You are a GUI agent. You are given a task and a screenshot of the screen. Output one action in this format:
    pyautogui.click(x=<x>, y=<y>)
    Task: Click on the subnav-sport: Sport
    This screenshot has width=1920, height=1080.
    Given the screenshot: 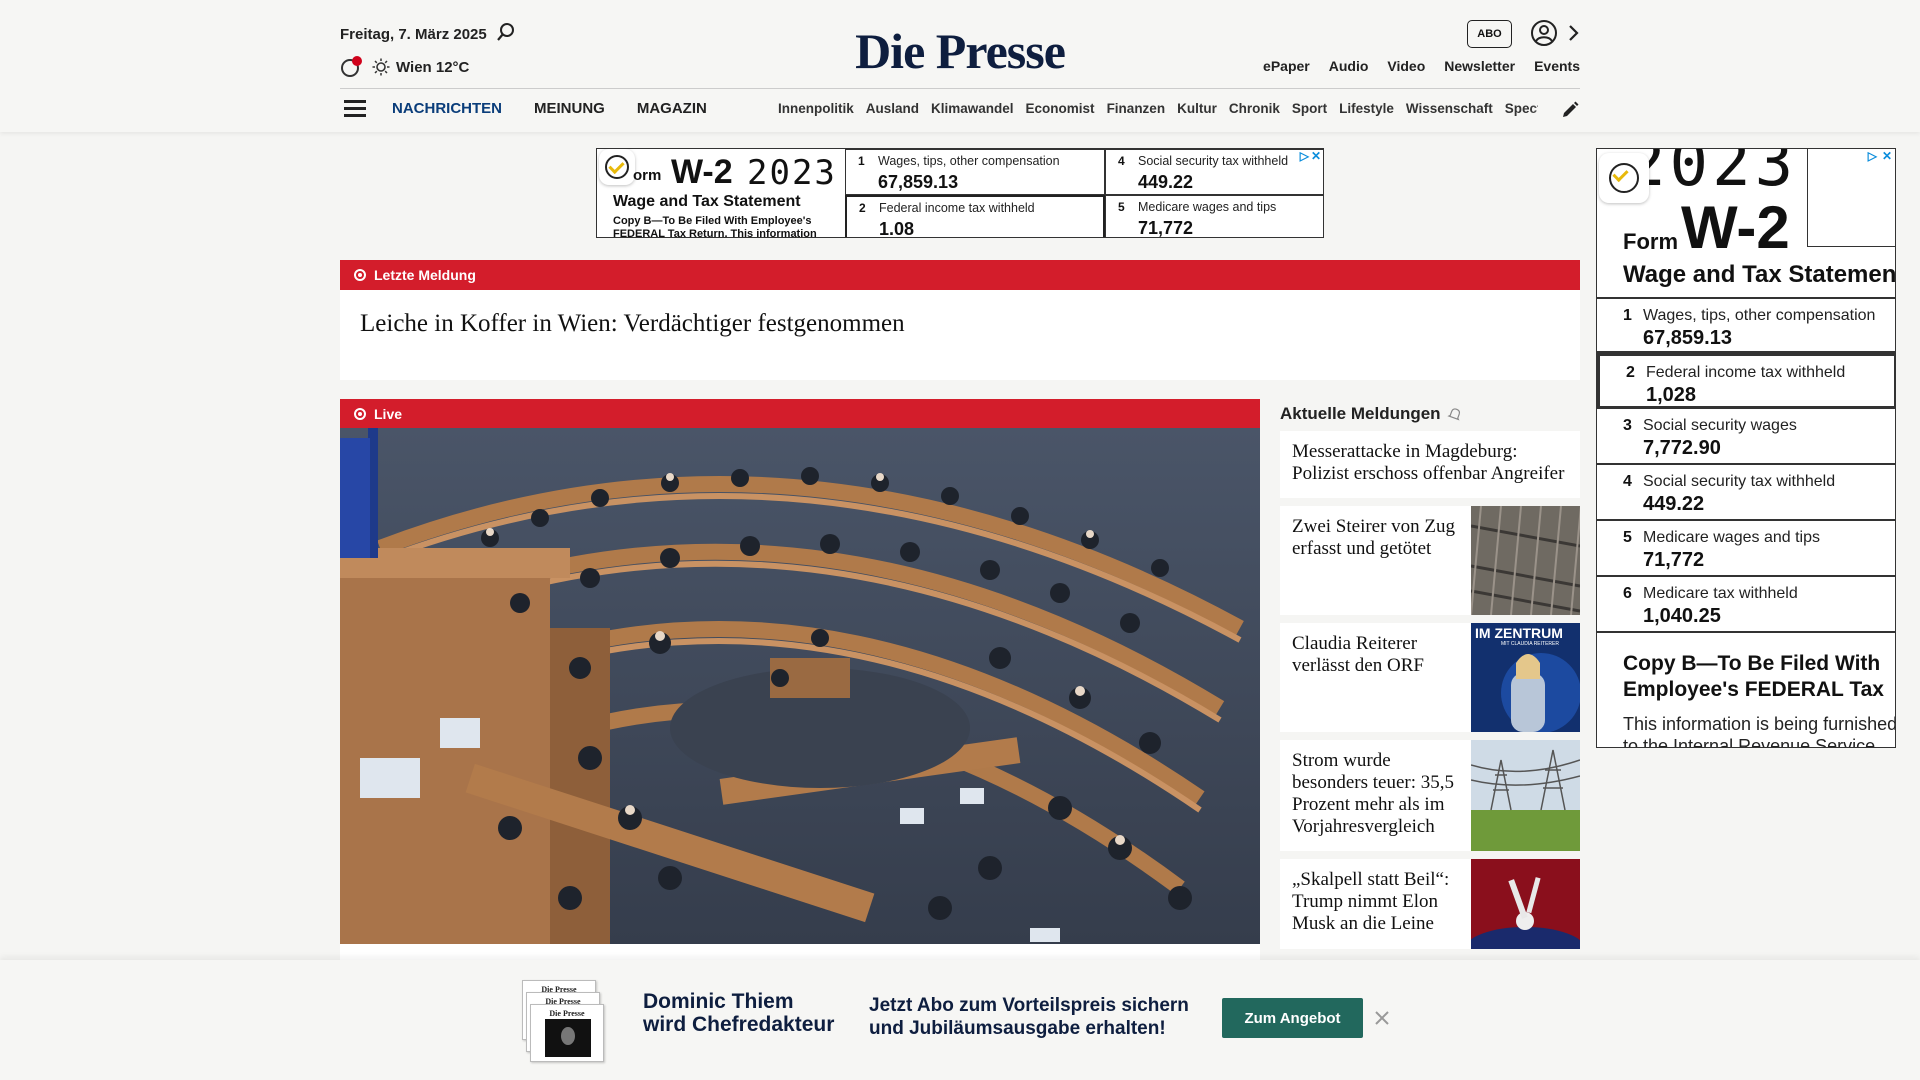 What is the action you would take?
    pyautogui.click(x=1309, y=108)
    